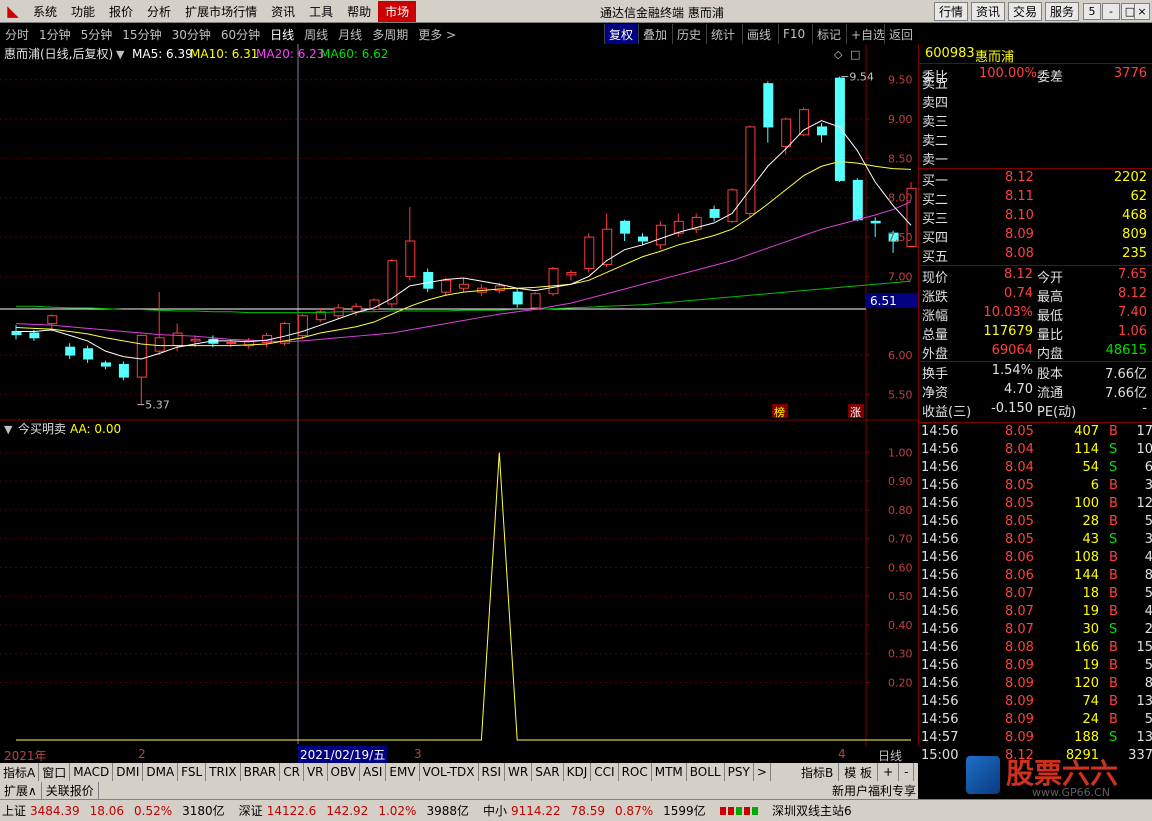  I want to click on tick-volume: 43, so click(1090, 539).